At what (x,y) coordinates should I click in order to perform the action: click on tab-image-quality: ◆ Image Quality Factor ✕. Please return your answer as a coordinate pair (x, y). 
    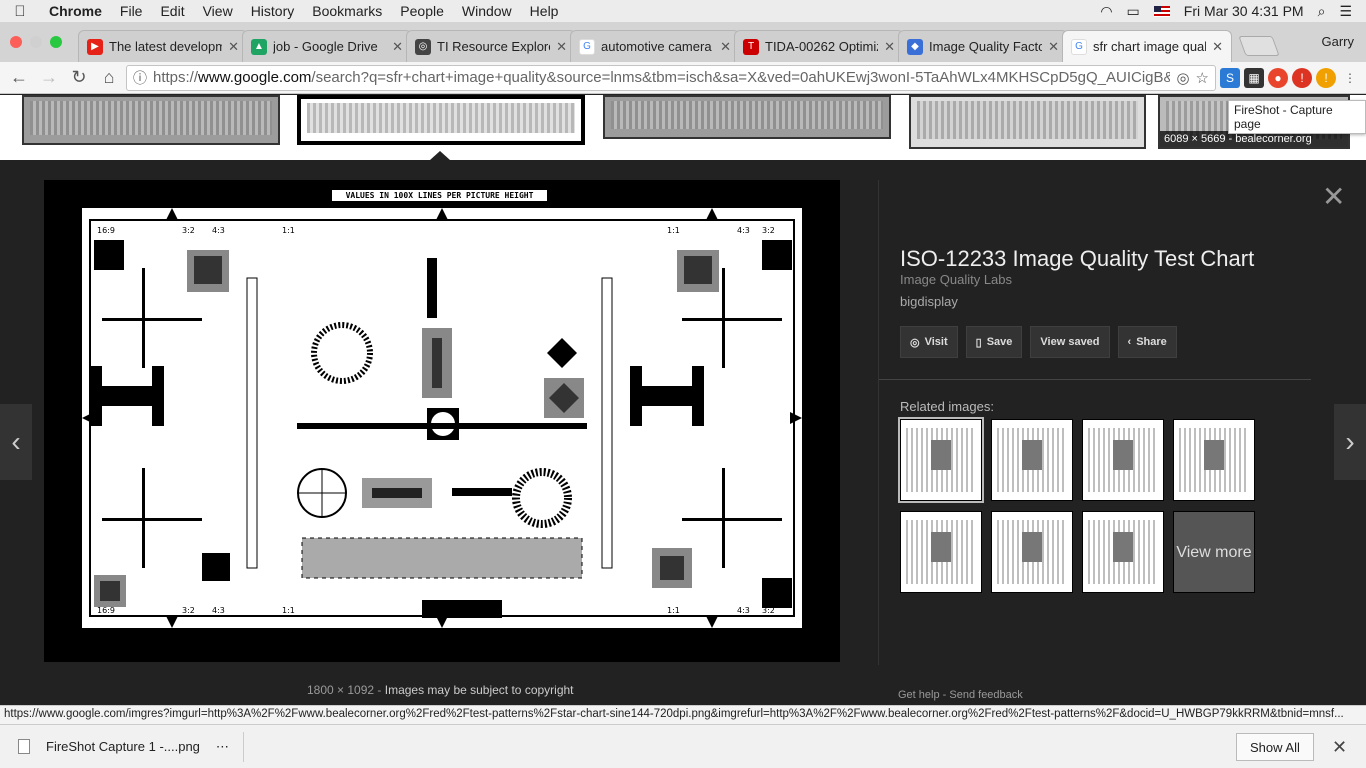
    Looking at the image, I should click on (983, 46).